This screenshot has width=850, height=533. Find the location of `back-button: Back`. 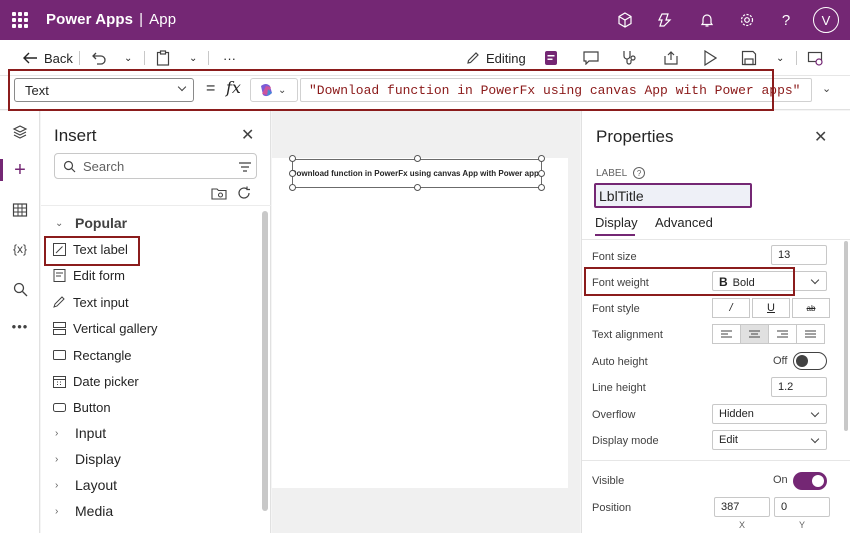

back-button: Back is located at coordinates (47, 58).